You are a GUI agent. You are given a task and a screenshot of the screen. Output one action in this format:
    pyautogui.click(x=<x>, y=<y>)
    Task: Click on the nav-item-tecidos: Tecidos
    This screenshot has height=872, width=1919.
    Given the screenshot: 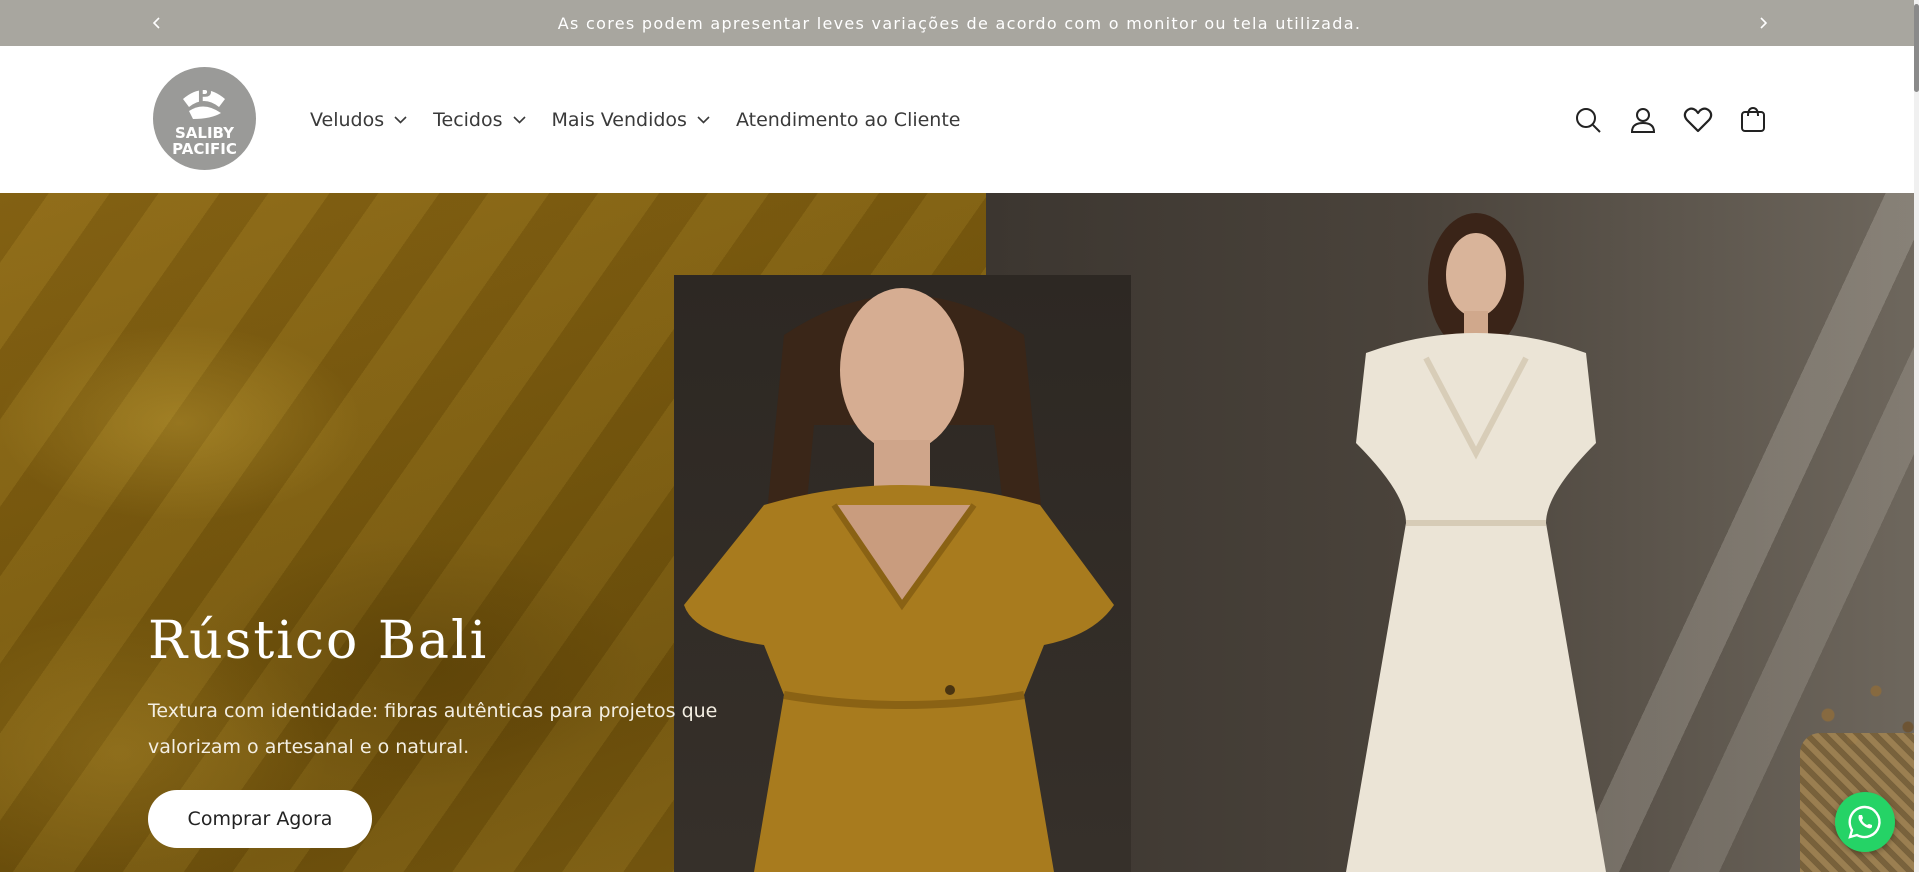 What is the action you would take?
    pyautogui.click(x=479, y=119)
    